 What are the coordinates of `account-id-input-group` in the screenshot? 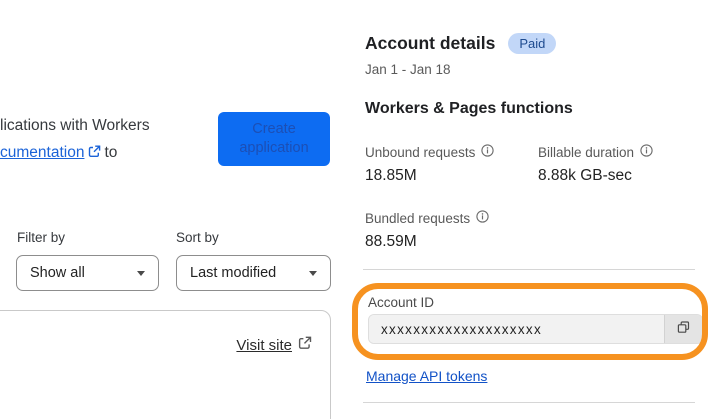 It's located at (535, 329).